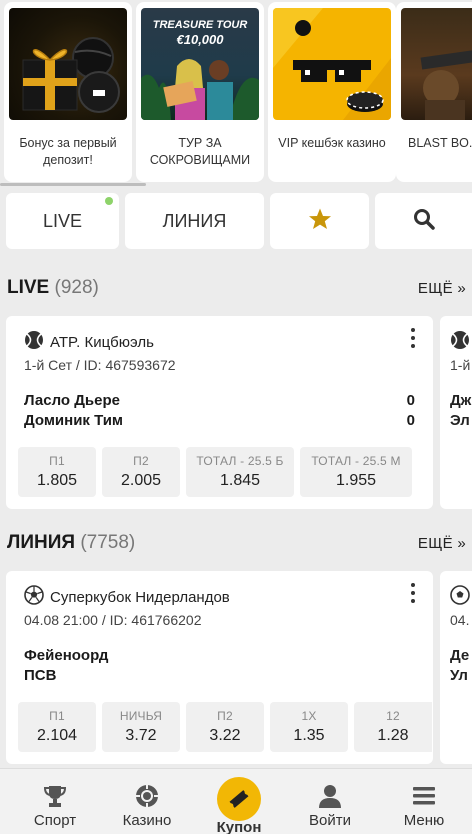  I want to click on promo-caption: VIP кешбэк казино, so click(332, 143).